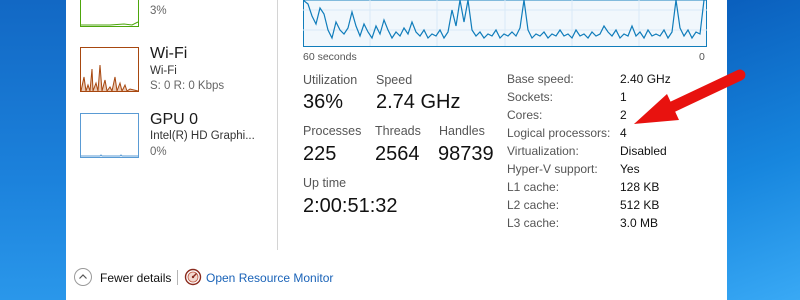  Describe the element at coordinates (277, 125) in the screenshot. I see `sidebar-divider` at that location.